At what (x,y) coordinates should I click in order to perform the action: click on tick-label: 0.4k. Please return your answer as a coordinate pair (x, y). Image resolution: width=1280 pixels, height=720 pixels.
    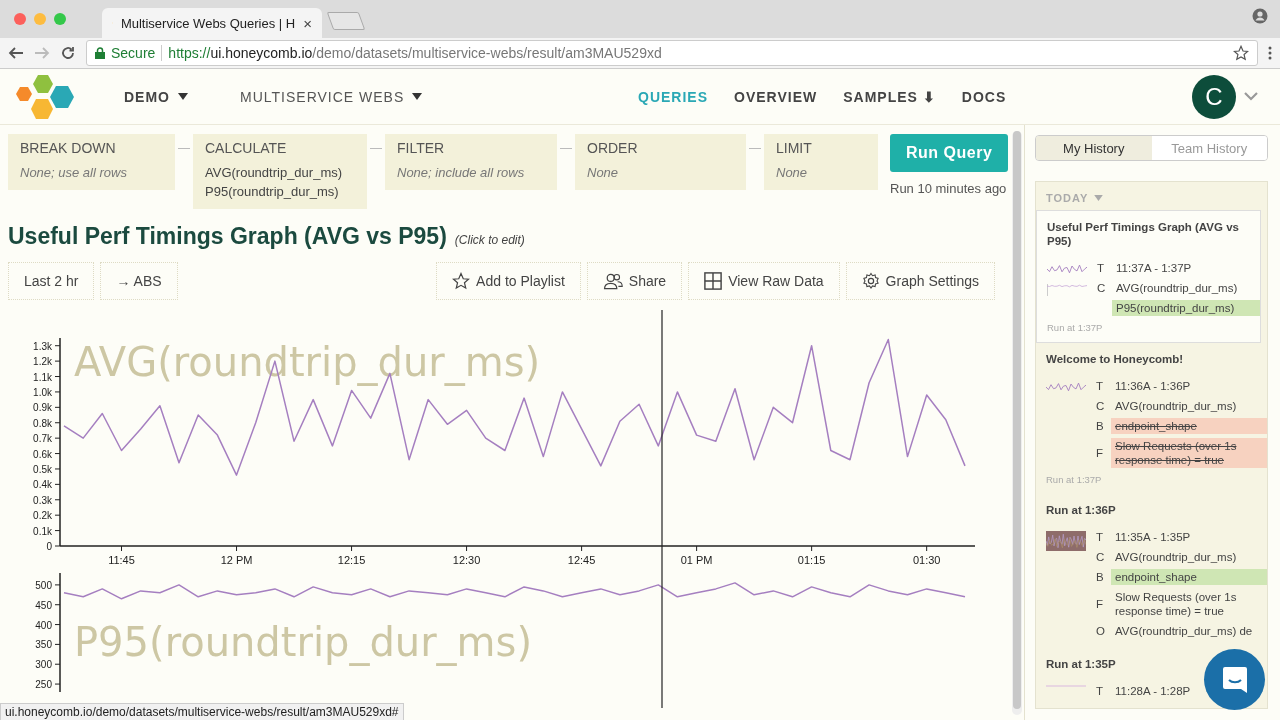
    Looking at the image, I should click on (42, 485).